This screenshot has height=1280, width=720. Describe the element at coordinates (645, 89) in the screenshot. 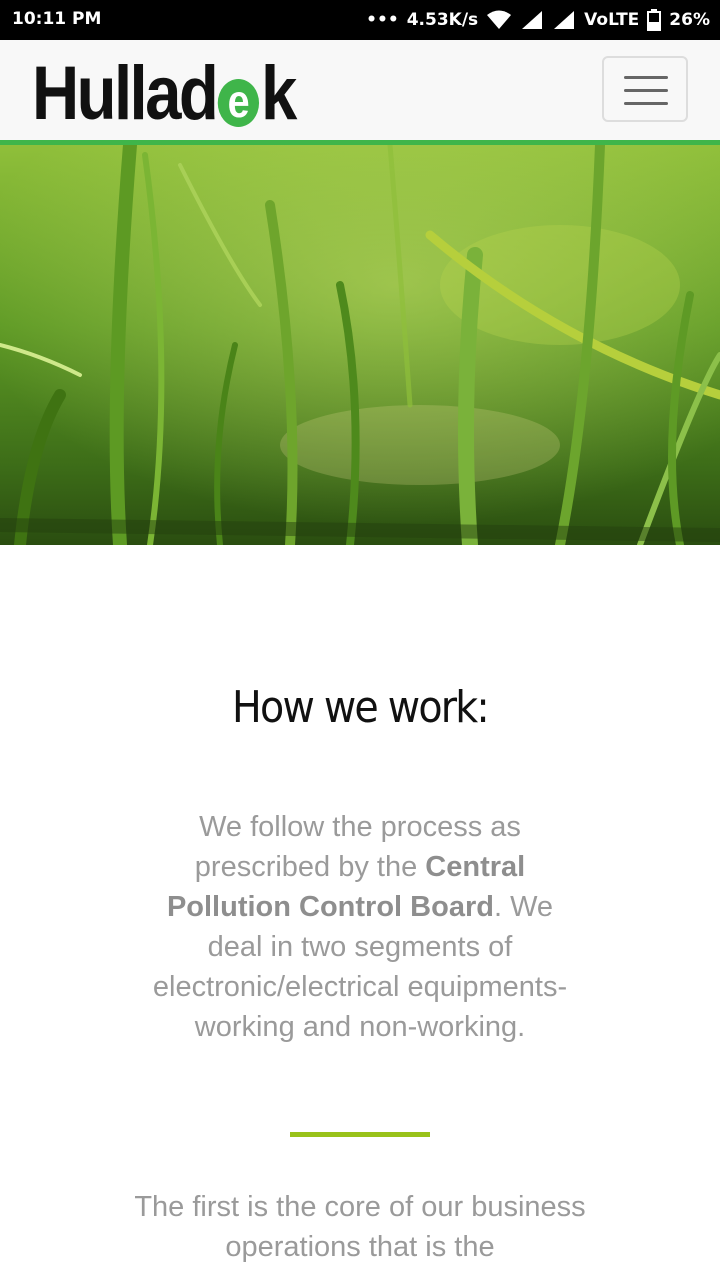

I see `hamburger-menu-button` at that location.